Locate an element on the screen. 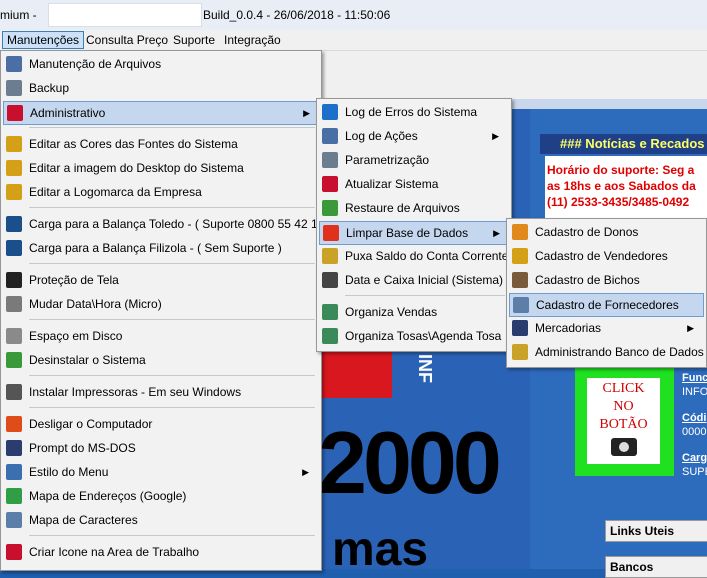  cmd-icon is located at coordinates (14, 448).